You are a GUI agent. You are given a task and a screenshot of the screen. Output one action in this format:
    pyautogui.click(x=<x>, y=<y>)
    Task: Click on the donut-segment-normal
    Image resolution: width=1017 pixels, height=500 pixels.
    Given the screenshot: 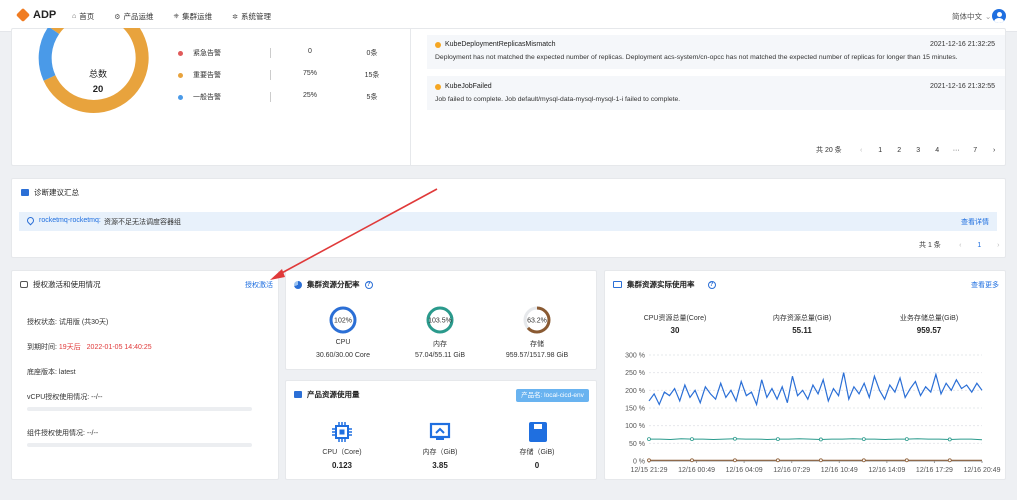 What is the action you would take?
    pyautogui.click(x=49, y=54)
    